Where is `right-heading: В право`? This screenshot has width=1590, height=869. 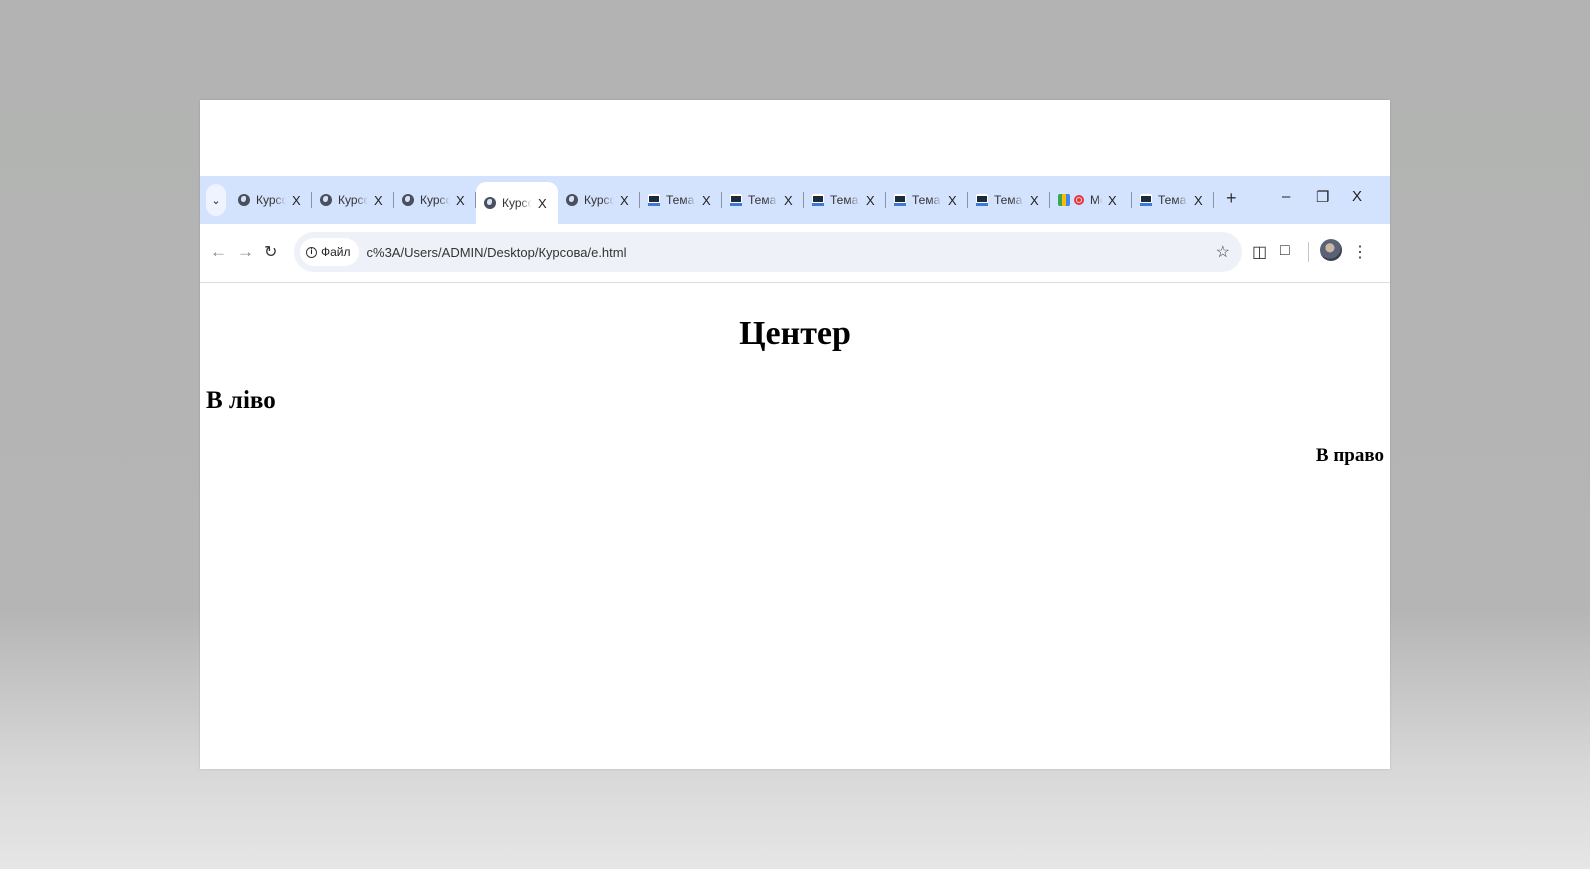 right-heading: В право is located at coordinates (1349, 455).